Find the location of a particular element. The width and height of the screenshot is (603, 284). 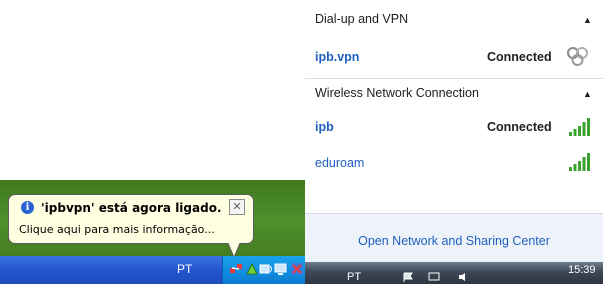

tray-app-icon is located at coordinates (252, 269).